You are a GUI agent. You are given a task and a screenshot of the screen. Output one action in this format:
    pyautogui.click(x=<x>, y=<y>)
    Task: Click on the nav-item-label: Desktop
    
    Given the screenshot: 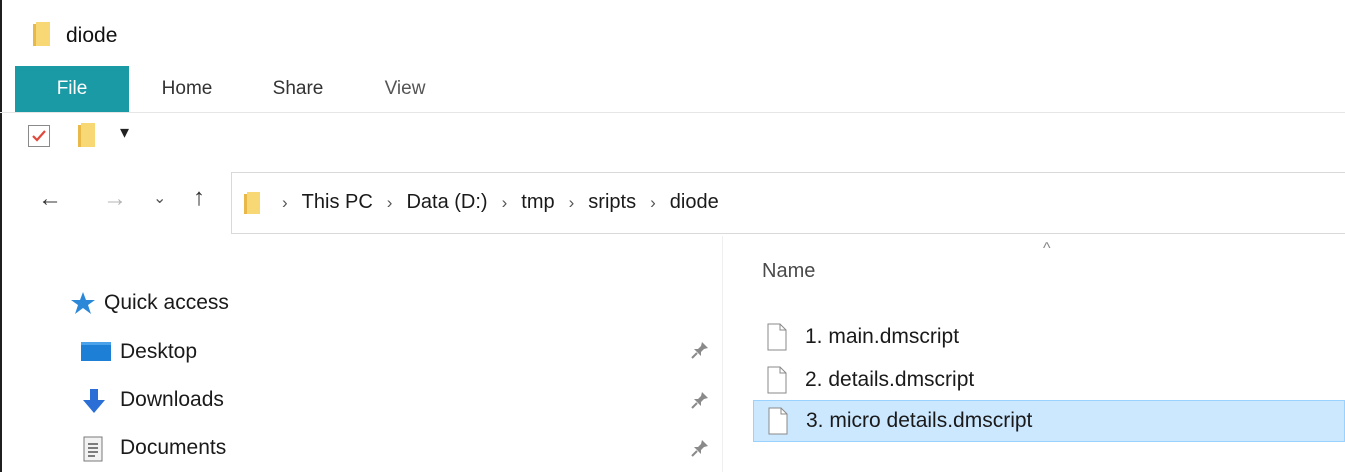 What is the action you would take?
    pyautogui.click(x=159, y=351)
    